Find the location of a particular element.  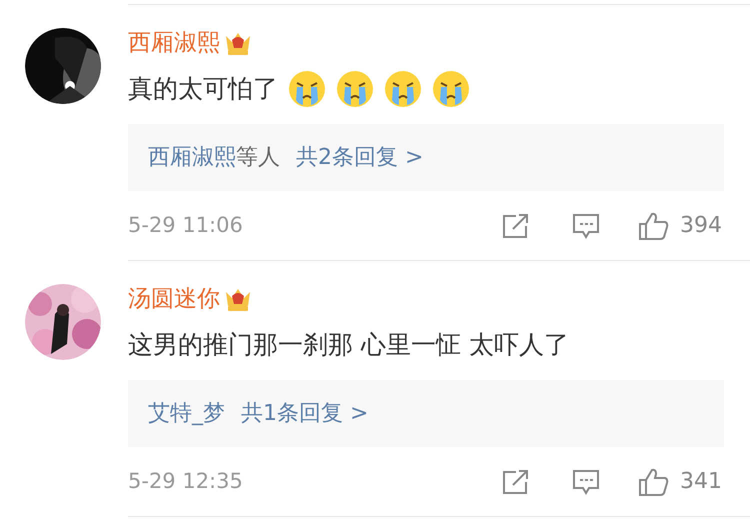

reply-authors: 艾特_梦 is located at coordinates (186, 414).